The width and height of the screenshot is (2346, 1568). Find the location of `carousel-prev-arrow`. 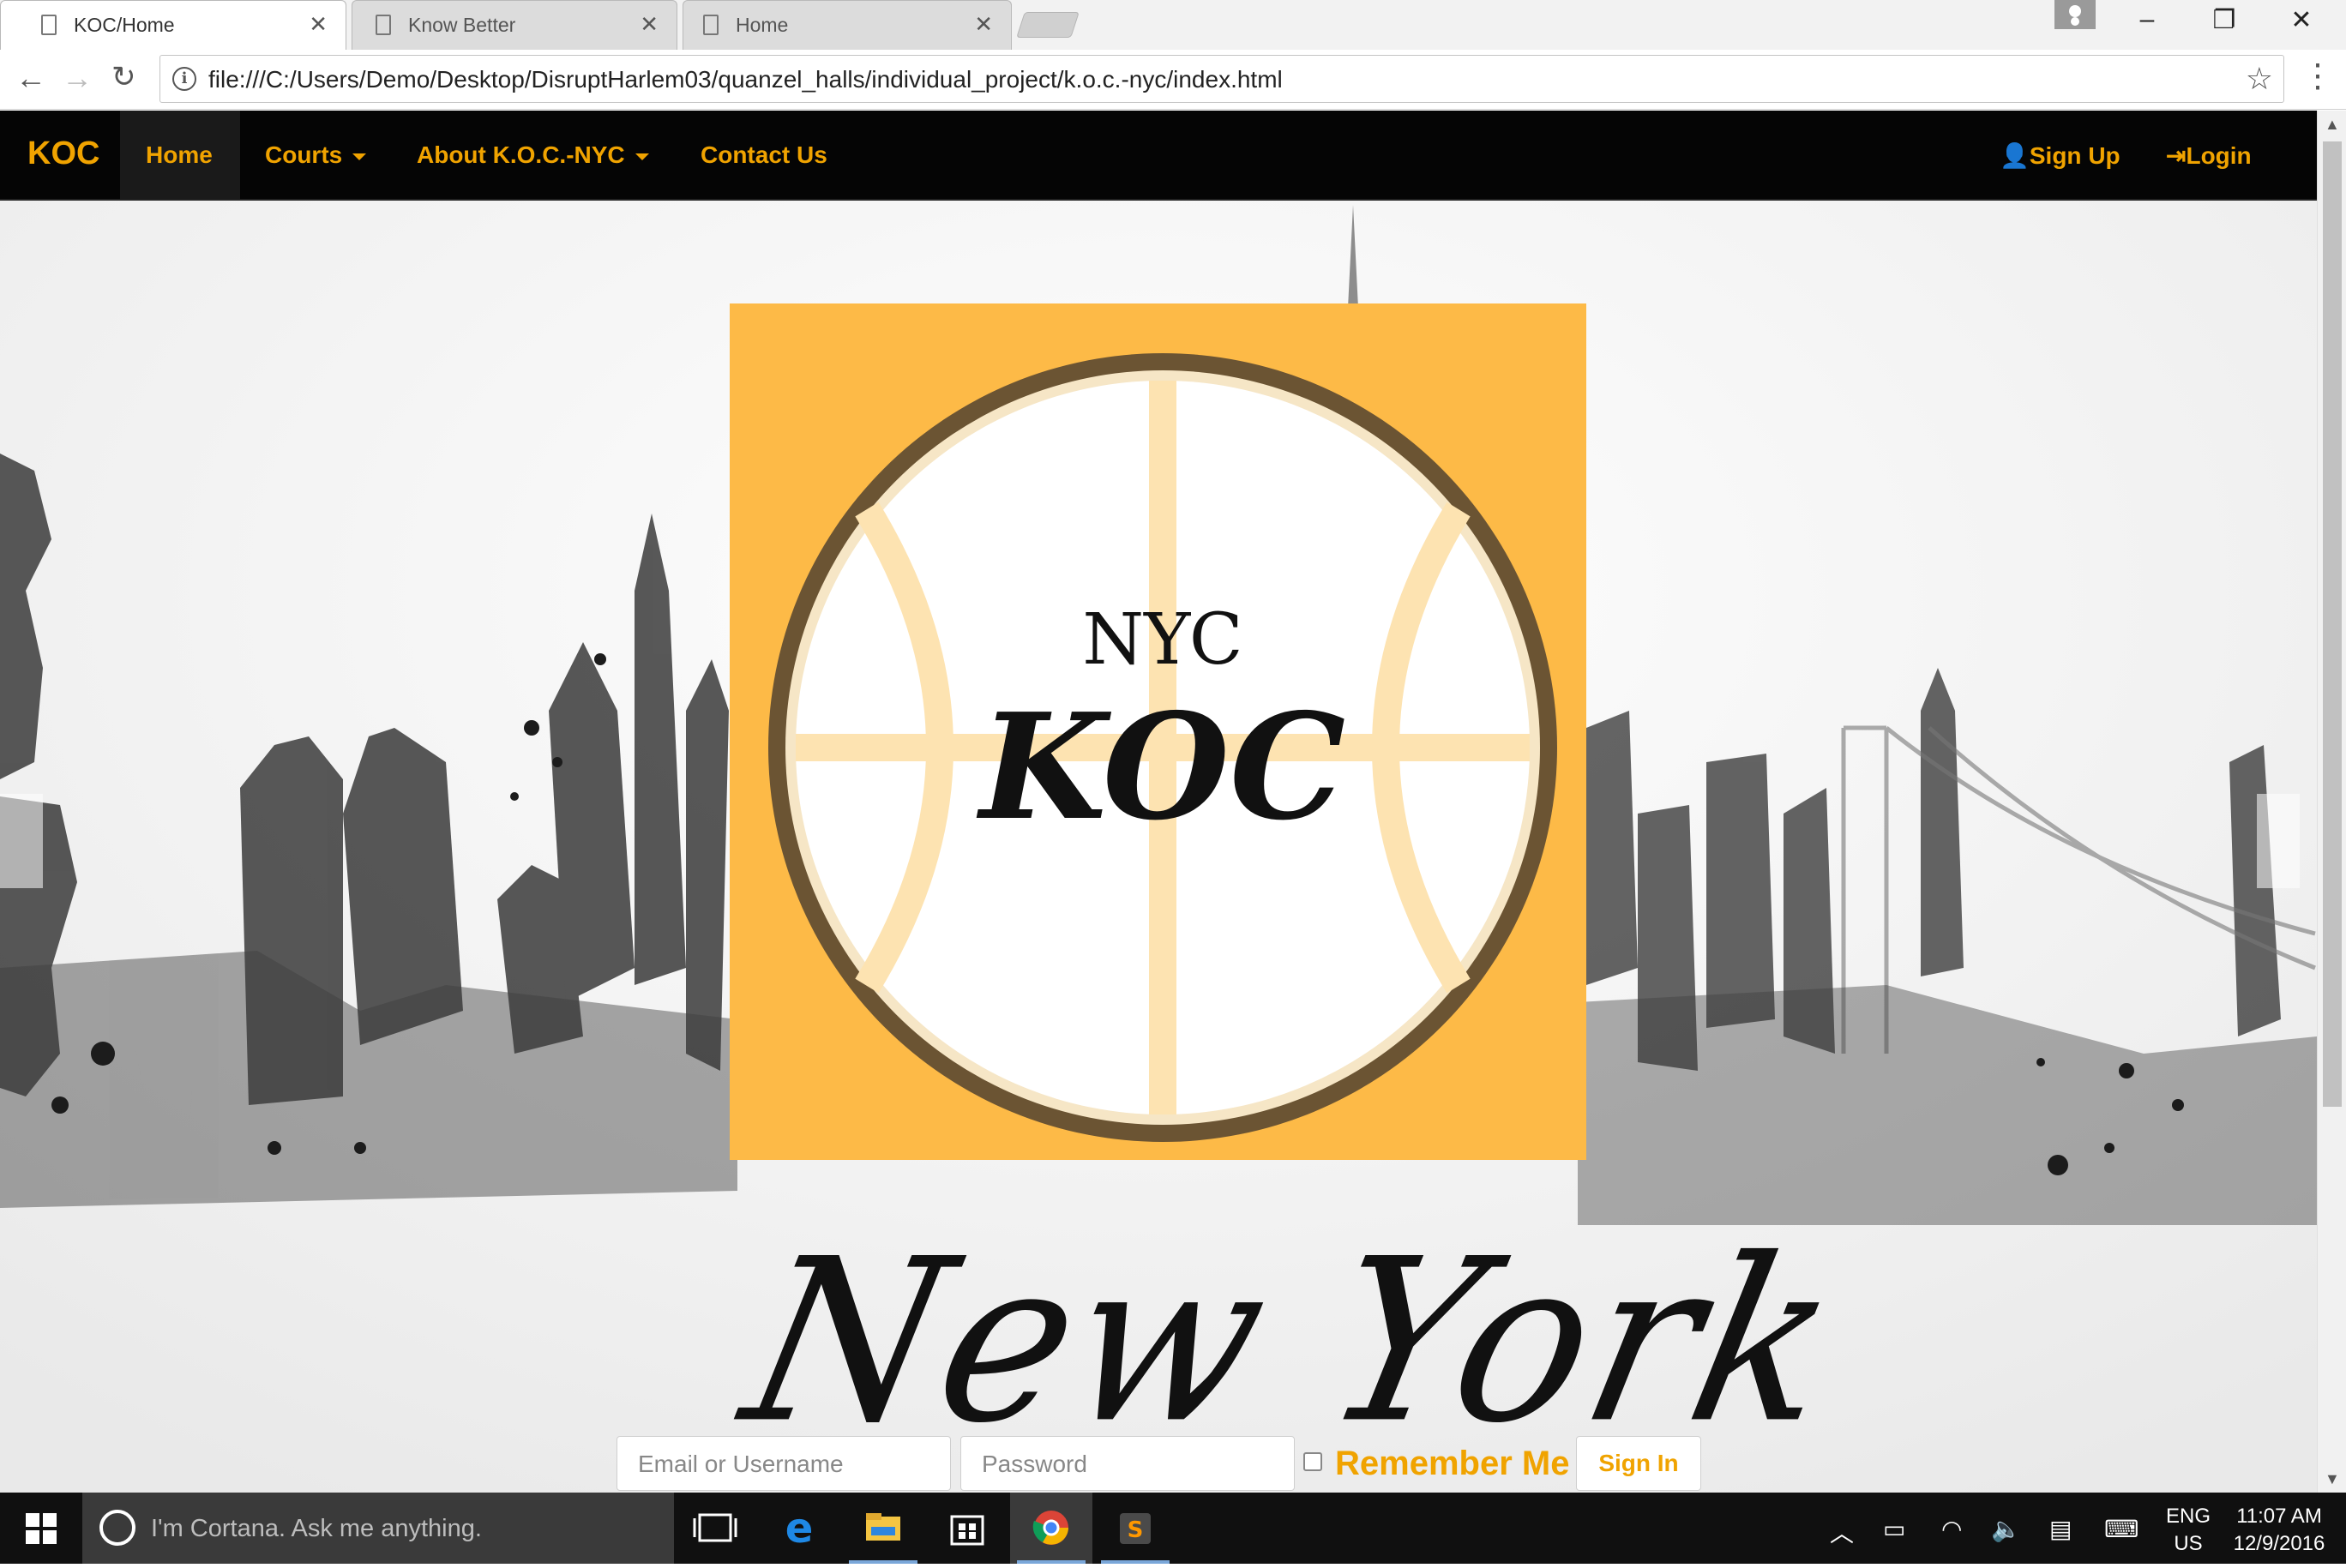

carousel-prev-arrow is located at coordinates (21, 841).